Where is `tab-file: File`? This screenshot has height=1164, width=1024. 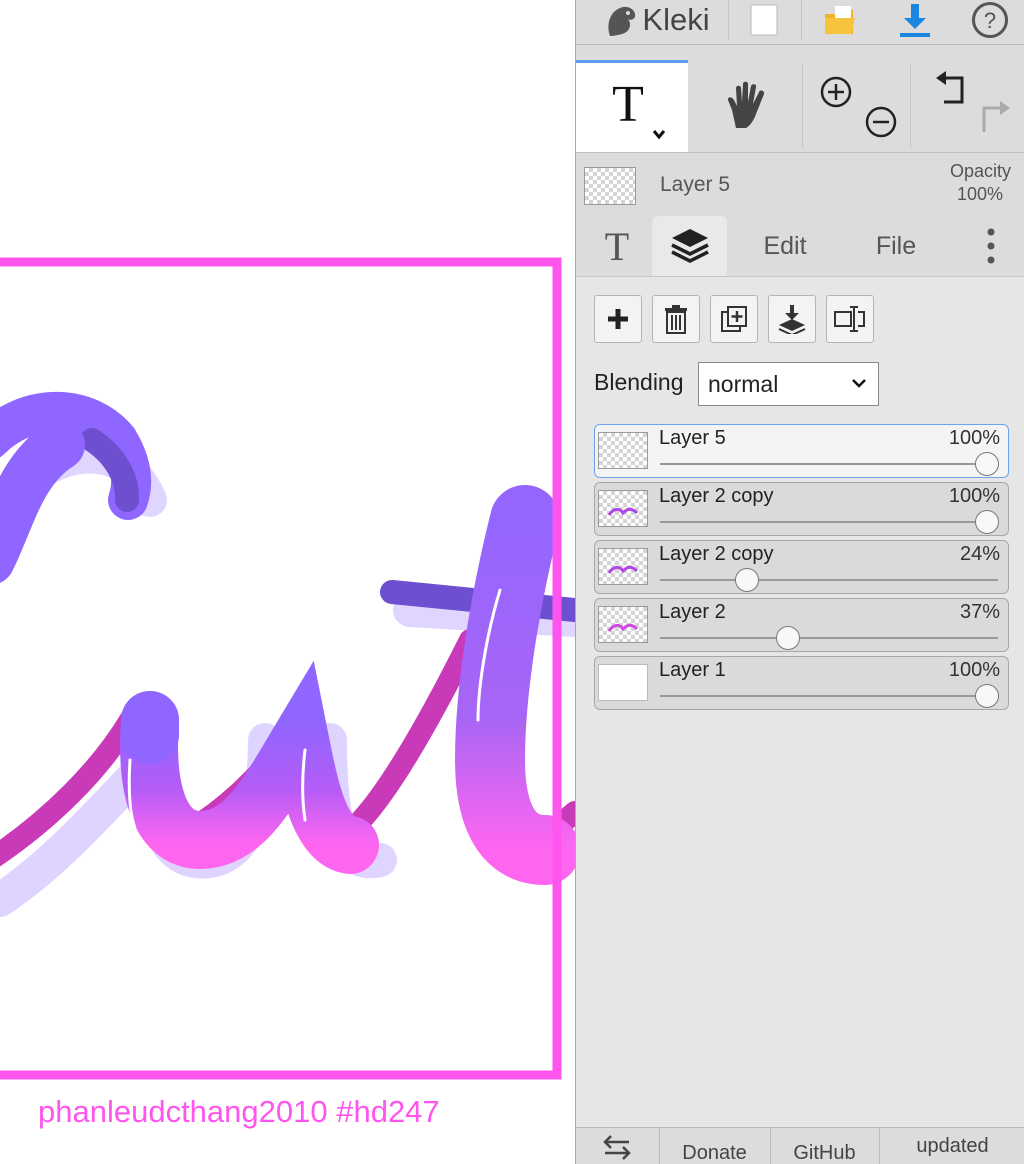 tab-file: File is located at coordinates (896, 246).